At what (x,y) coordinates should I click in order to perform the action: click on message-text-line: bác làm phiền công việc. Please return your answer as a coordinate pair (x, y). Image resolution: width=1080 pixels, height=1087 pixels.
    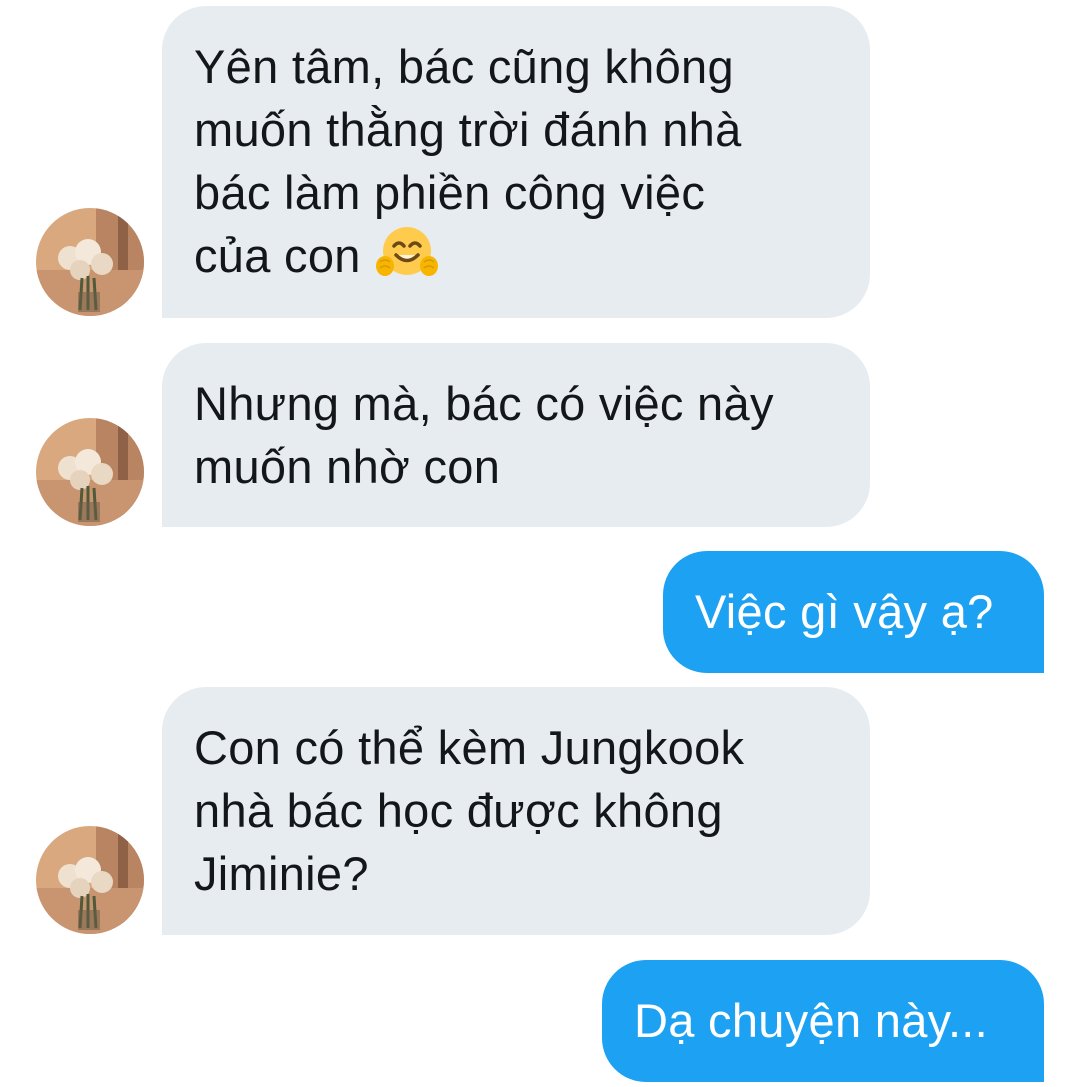
    Looking at the image, I should click on (450, 192).